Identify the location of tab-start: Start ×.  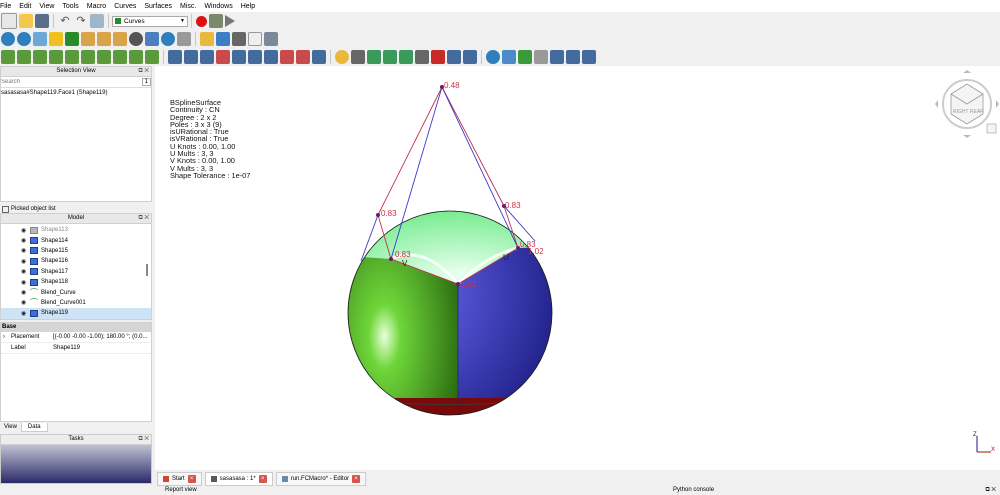
(179, 479).